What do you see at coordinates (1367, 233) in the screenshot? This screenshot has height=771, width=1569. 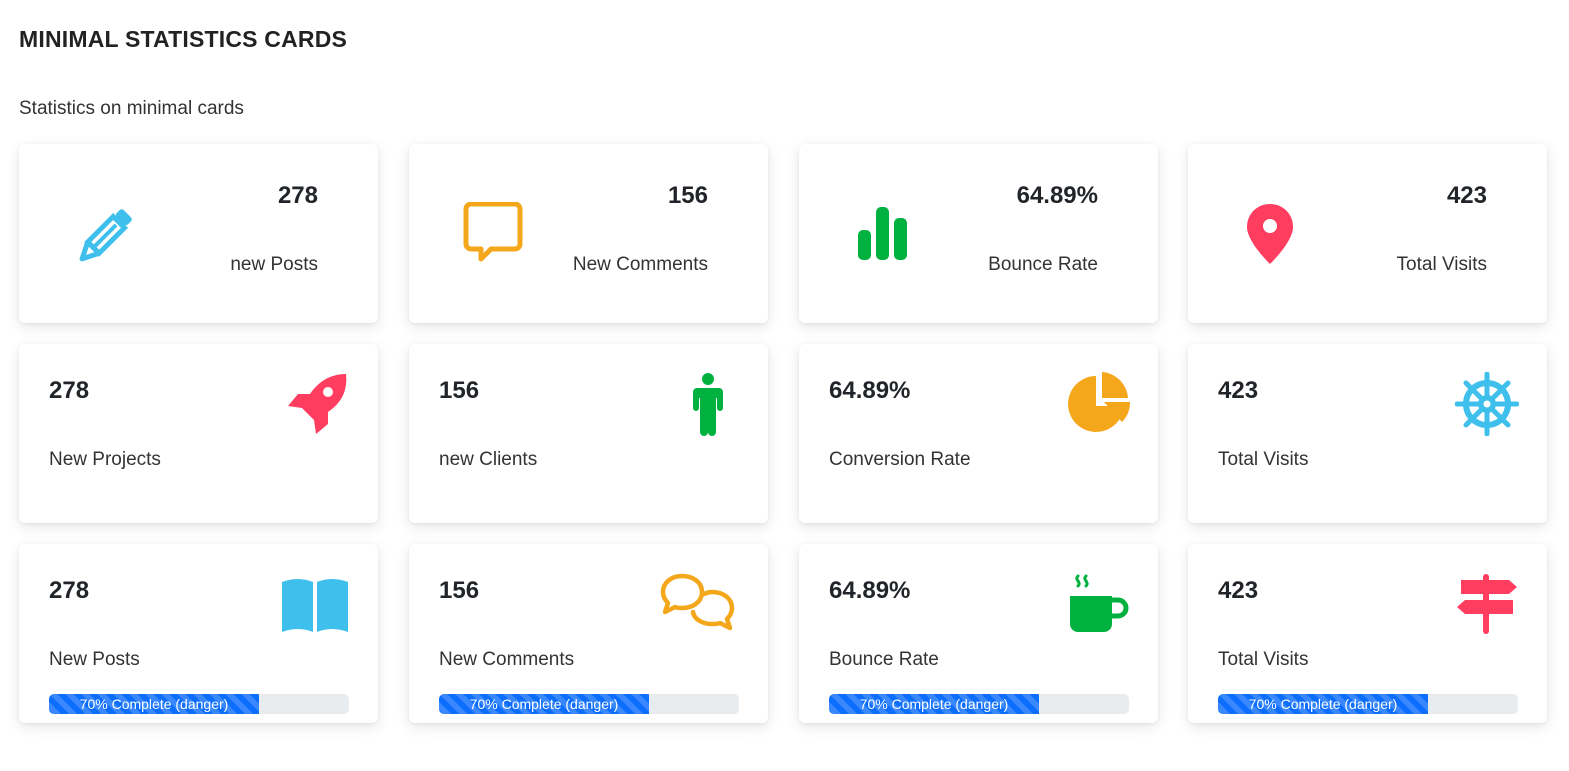 I see `stat-card-total-visits: 423 Total Visits` at bounding box center [1367, 233].